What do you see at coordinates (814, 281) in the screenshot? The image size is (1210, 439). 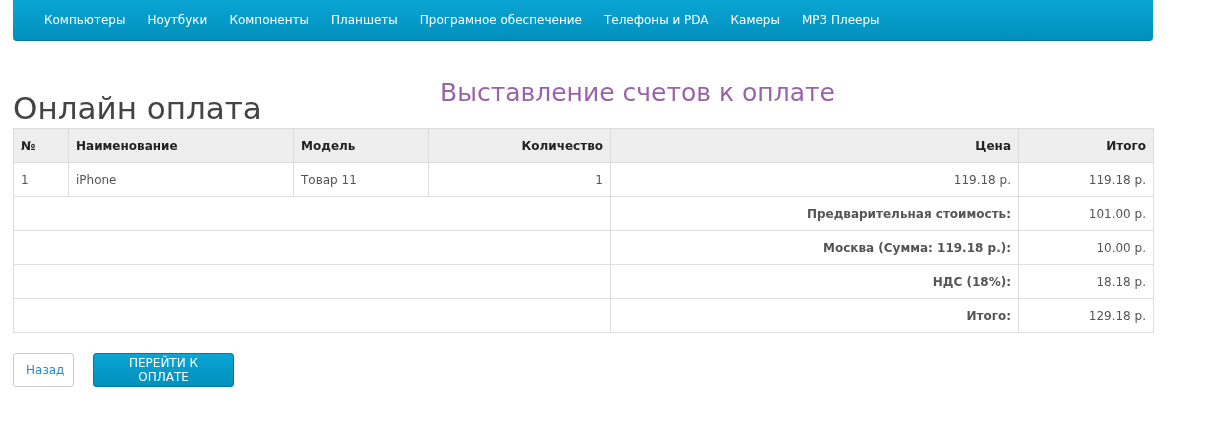 I see `total-label: НДС (18%):` at bounding box center [814, 281].